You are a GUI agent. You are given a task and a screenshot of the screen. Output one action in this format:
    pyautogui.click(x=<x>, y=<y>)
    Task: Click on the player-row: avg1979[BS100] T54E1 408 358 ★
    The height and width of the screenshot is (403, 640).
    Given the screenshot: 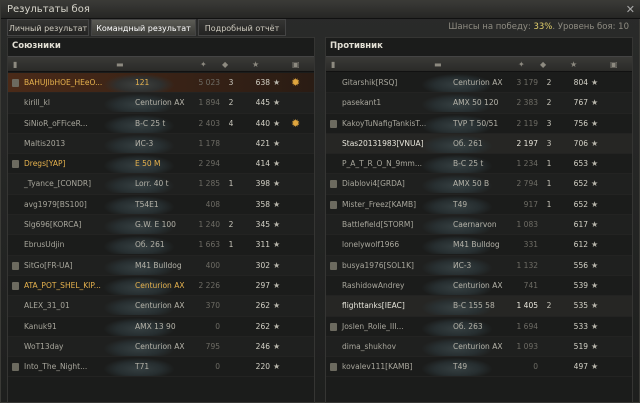 What is the action you would take?
    pyautogui.click(x=161, y=205)
    